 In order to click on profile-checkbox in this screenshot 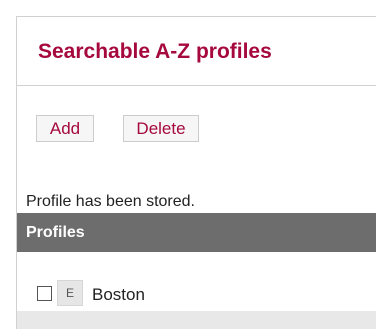, I will do `click(44, 293)`.